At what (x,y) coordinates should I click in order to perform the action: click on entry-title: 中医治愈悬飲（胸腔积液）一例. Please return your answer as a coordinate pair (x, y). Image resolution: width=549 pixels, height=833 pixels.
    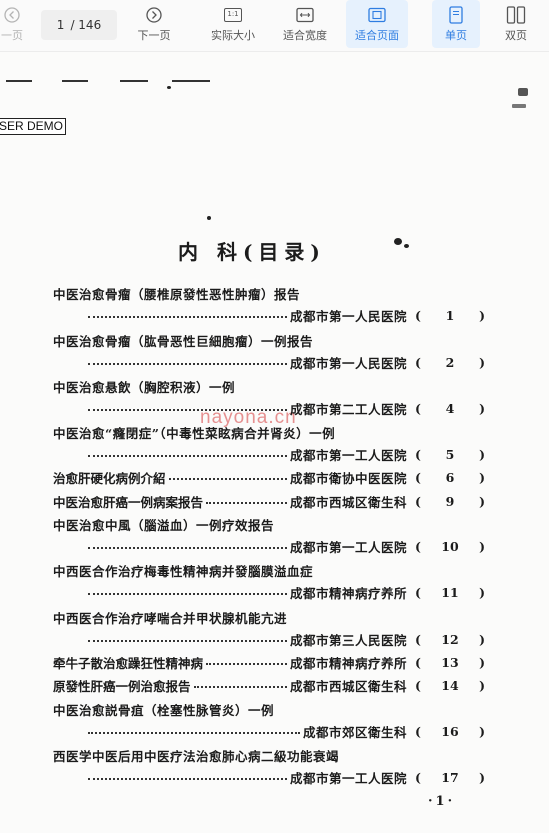
    Looking at the image, I should click on (144, 387).